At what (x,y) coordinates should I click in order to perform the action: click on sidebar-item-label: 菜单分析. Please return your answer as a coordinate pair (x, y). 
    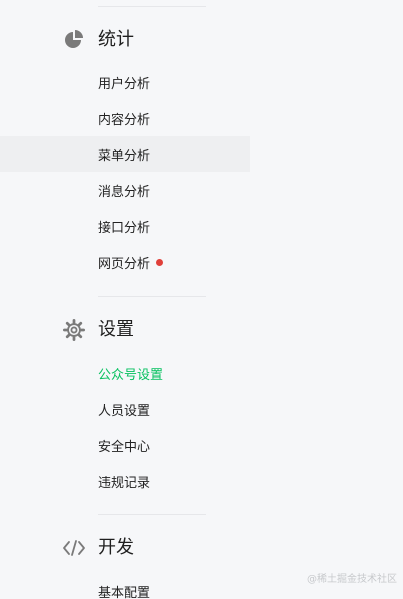
    Looking at the image, I should click on (124, 156).